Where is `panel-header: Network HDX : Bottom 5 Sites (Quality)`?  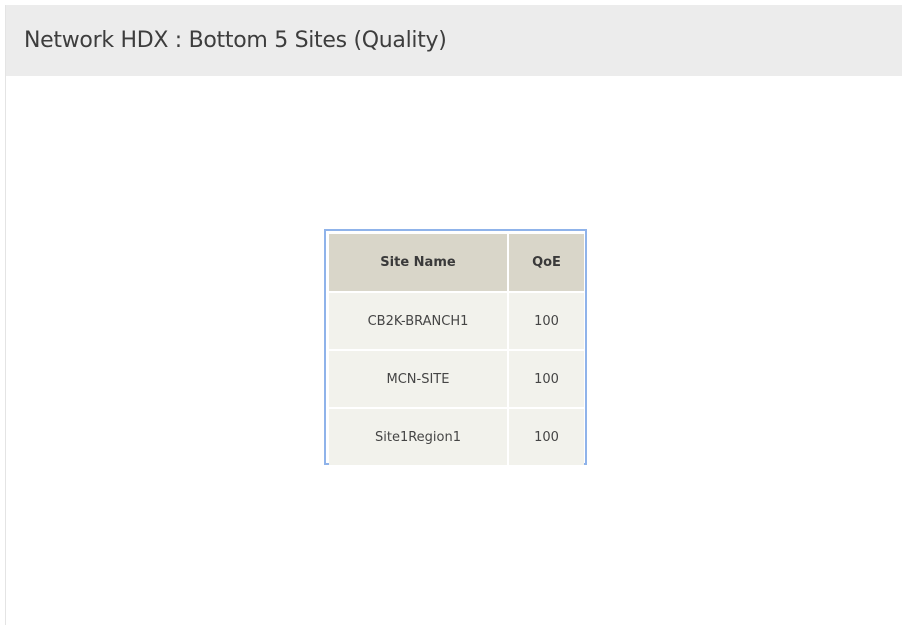
panel-header: Network HDX : Bottom 5 Sites (Quality) is located at coordinates (454, 40).